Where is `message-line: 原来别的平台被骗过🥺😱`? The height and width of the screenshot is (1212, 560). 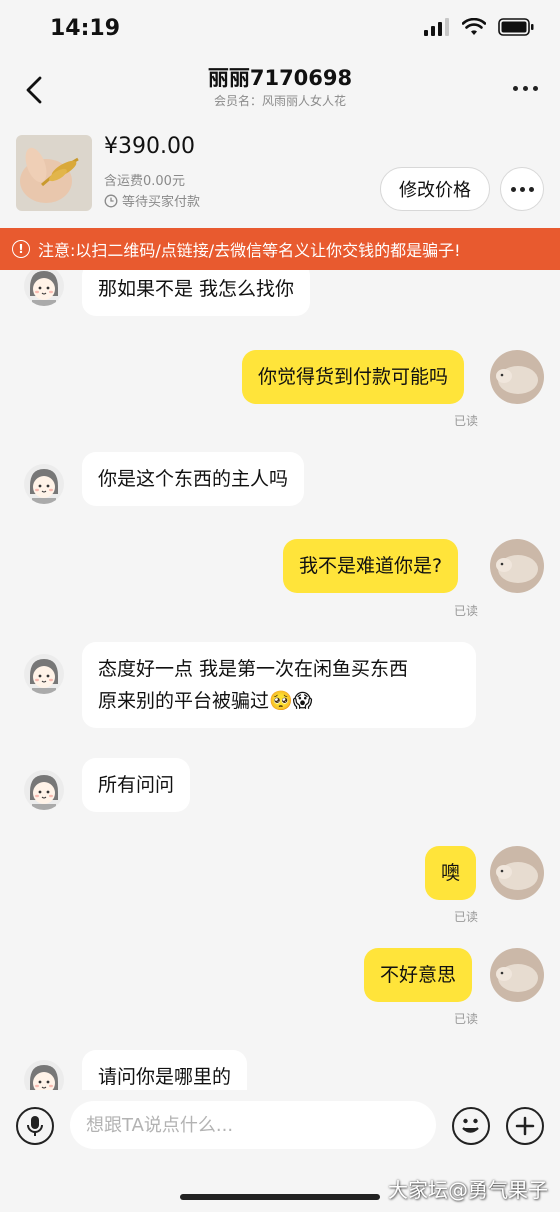
message-line: 原来别的平台被骗过🥺😱 is located at coordinates (205, 701).